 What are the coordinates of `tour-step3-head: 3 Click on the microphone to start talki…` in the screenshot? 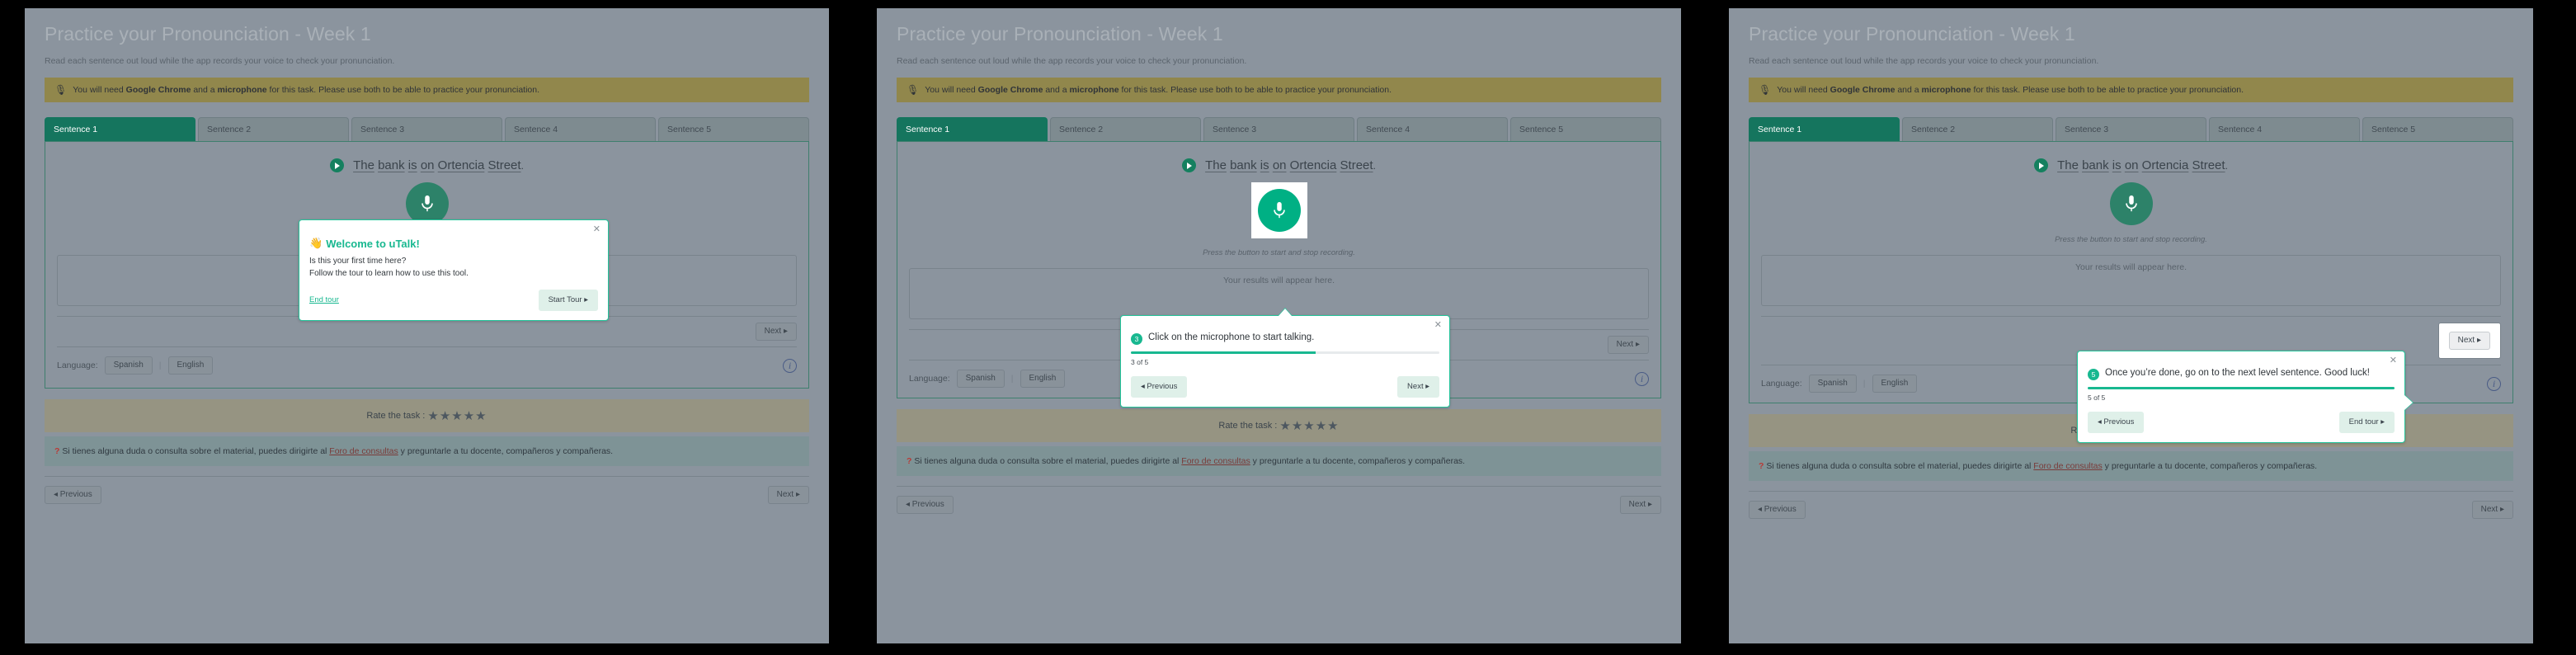 It's located at (1285, 338).